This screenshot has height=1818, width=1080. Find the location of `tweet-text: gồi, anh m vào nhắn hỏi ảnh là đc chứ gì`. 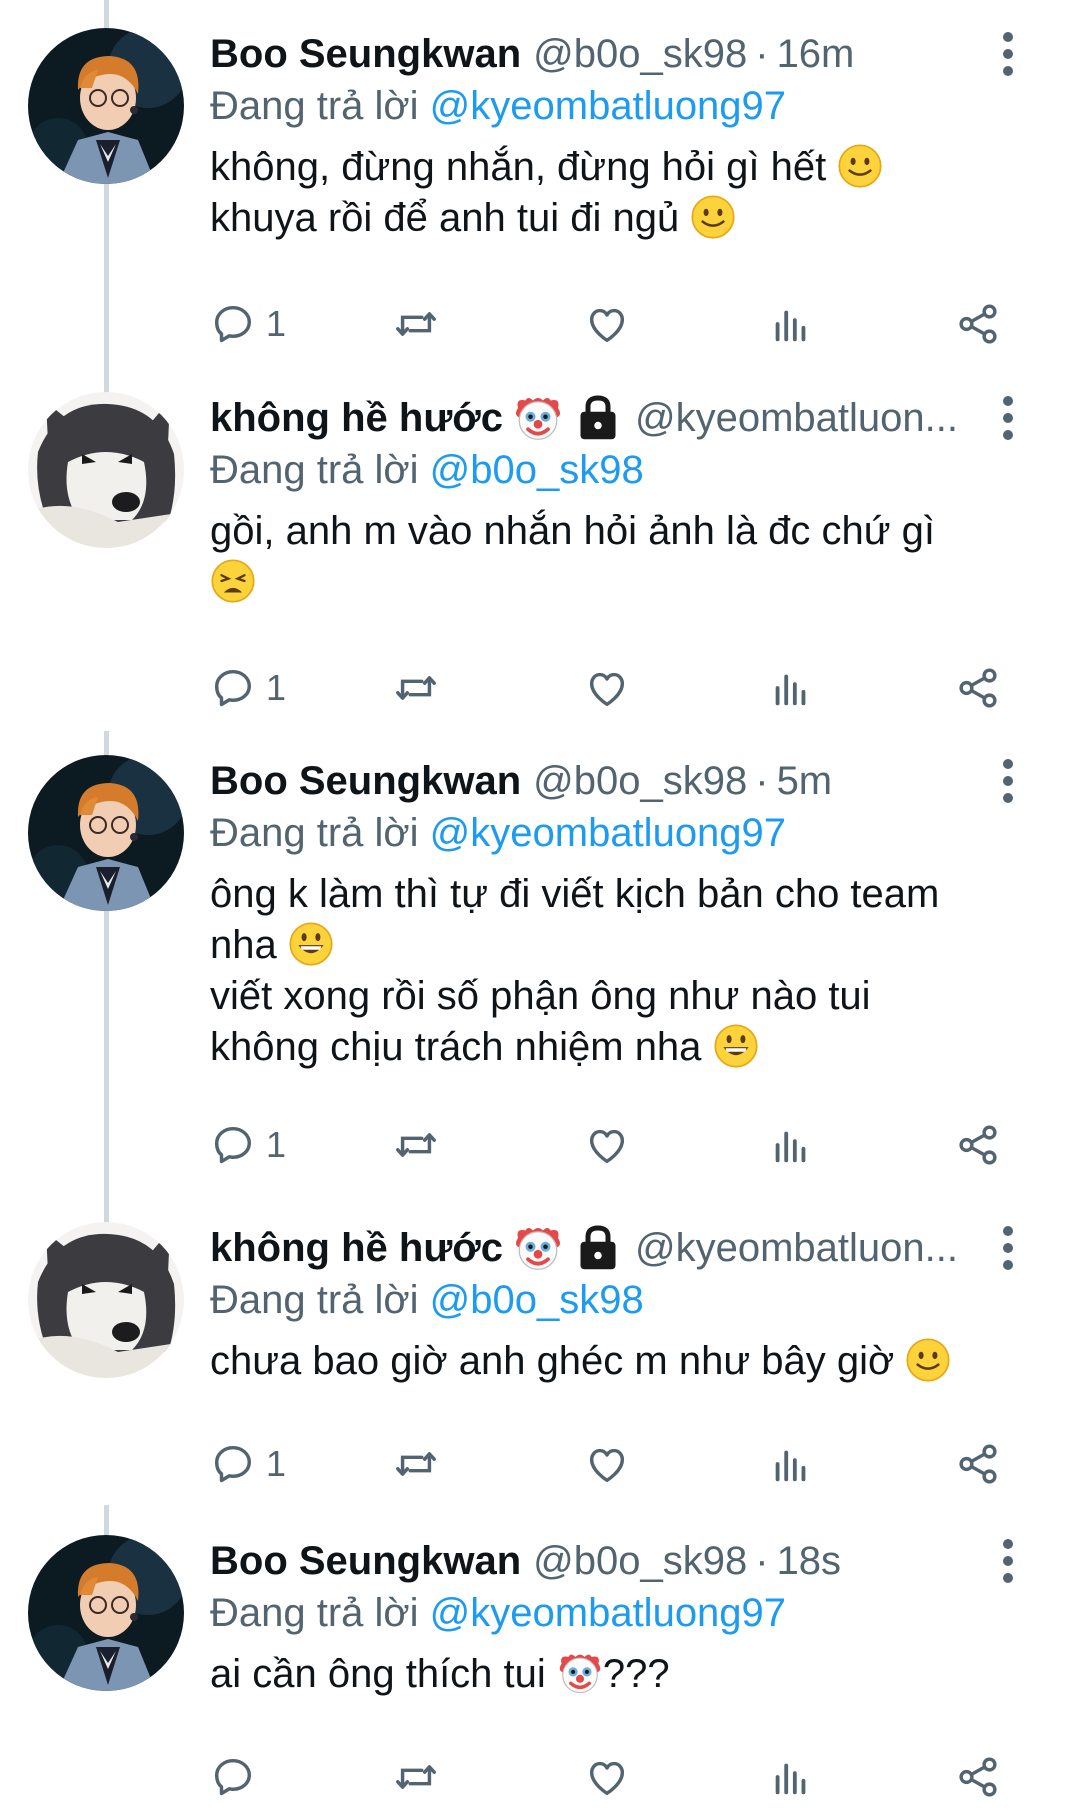

tweet-text: gồi, anh m vào nhắn hỏi ảnh là đc chứ gì is located at coordinates (615, 557).